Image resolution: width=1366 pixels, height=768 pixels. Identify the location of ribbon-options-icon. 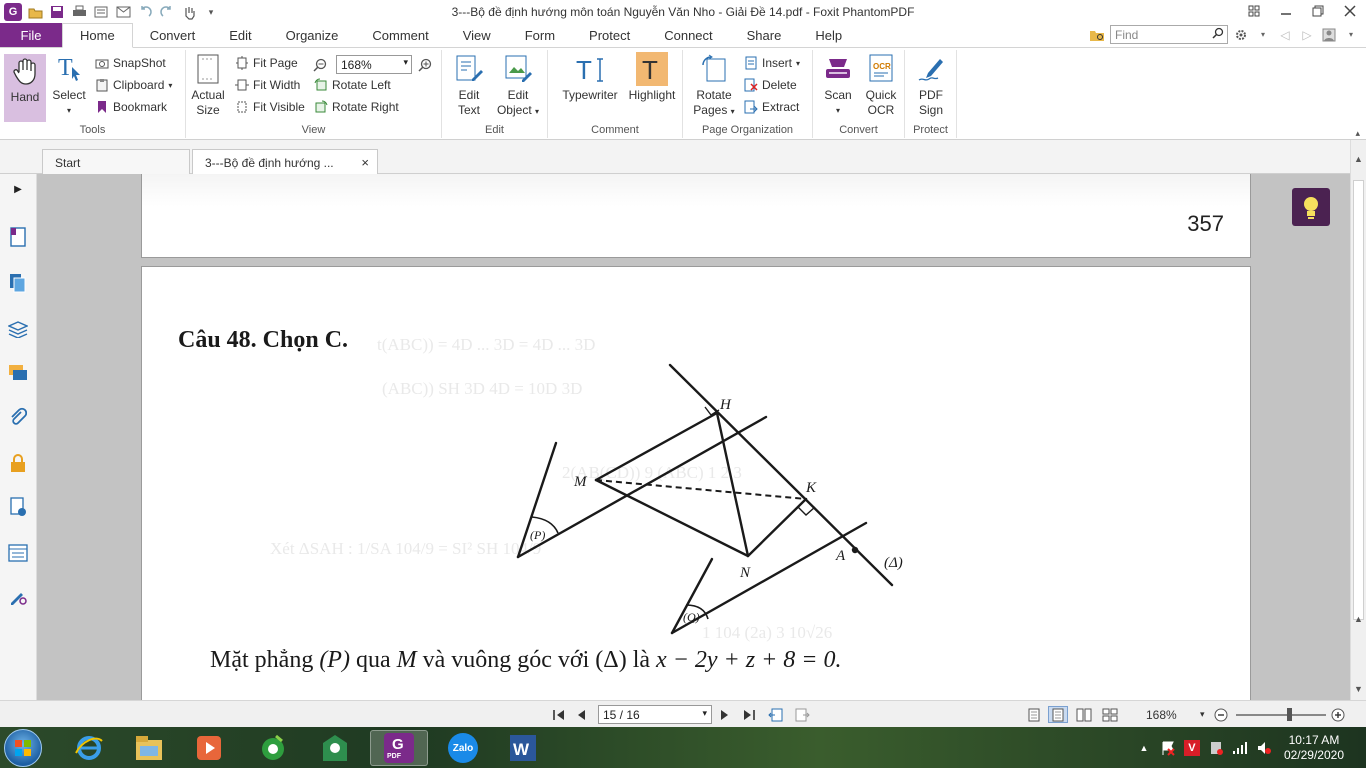
(1254, 11).